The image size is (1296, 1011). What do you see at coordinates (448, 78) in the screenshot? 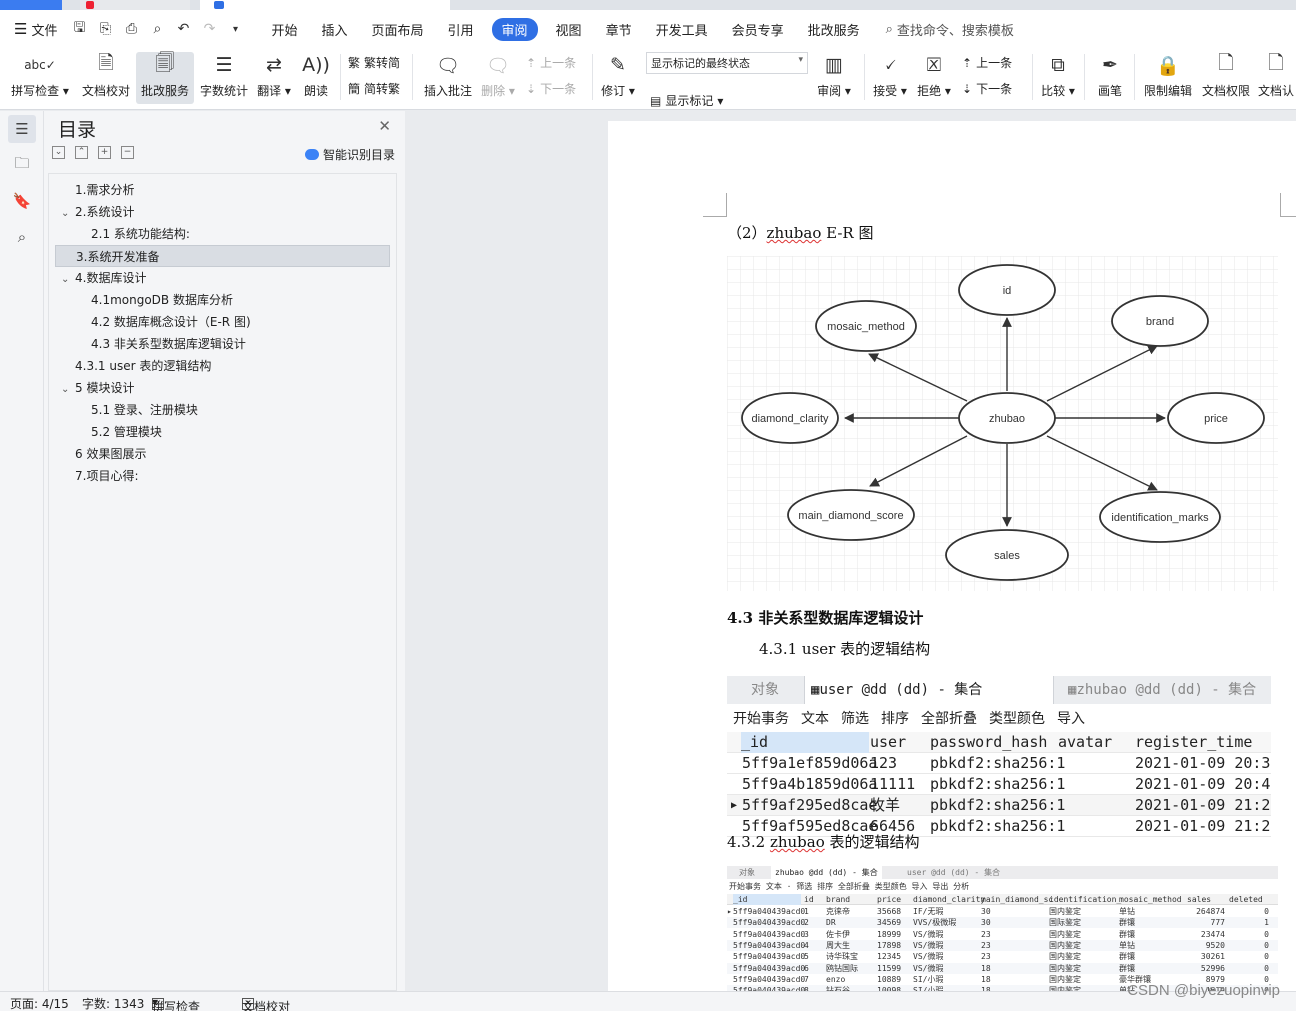
I see `insert-comment-button: 🗨 插入批注` at bounding box center [448, 78].